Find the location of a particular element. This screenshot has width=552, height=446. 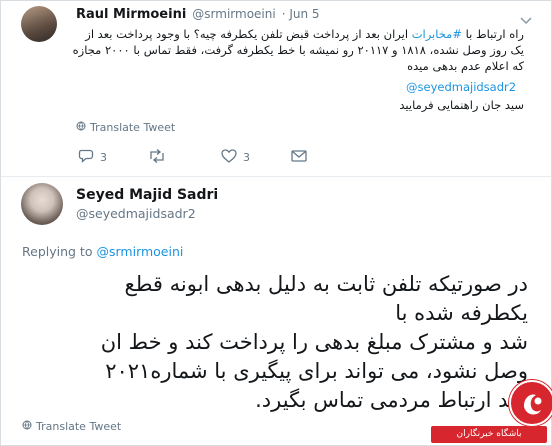

heart-icon is located at coordinates (229, 157).